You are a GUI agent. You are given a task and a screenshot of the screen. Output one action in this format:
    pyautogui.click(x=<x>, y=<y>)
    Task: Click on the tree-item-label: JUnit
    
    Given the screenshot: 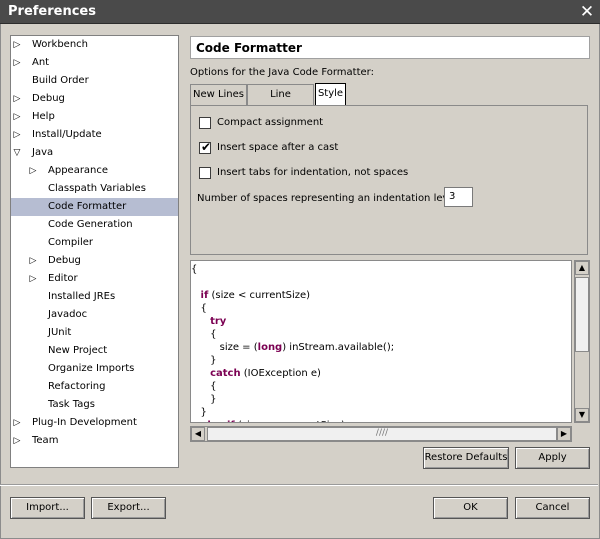 What is the action you would take?
    pyautogui.click(x=60, y=332)
    